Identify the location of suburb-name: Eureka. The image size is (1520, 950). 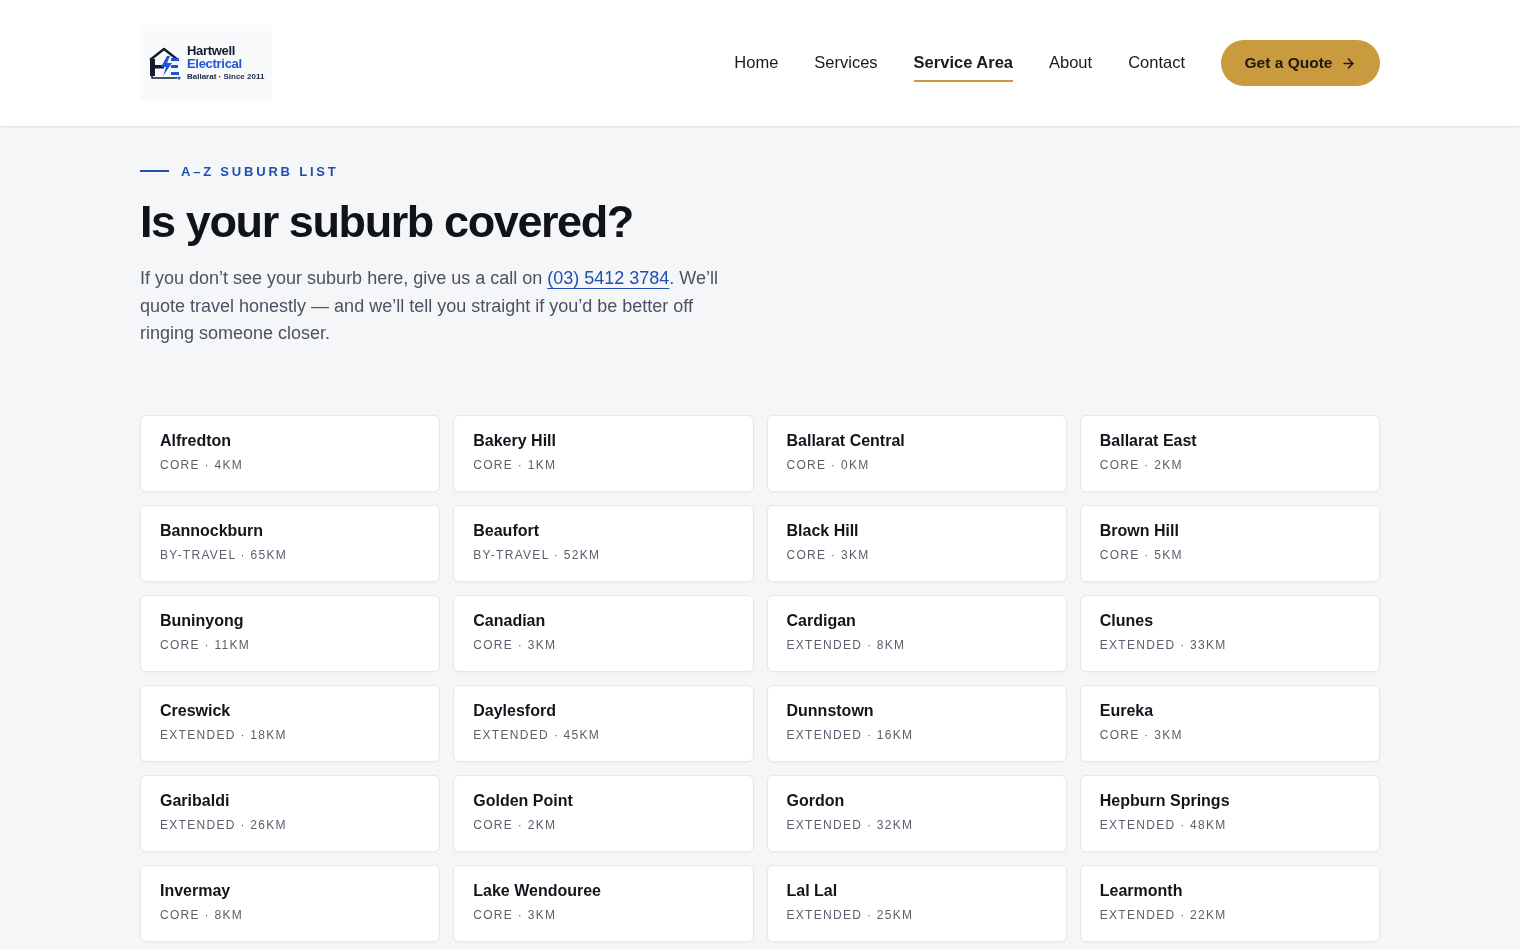
(1126, 710).